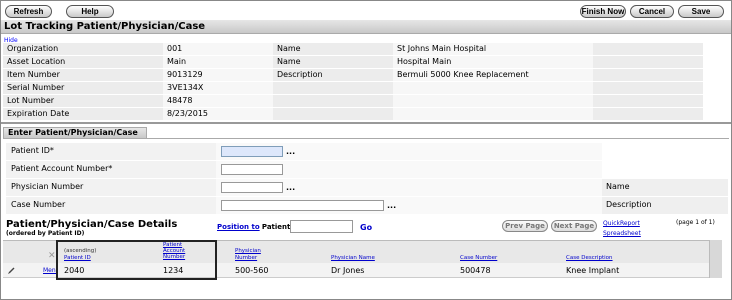 This screenshot has width=732, height=300. Describe the element at coordinates (353, 258) in the screenshot. I see `col-physician-name: Physician Name` at that location.